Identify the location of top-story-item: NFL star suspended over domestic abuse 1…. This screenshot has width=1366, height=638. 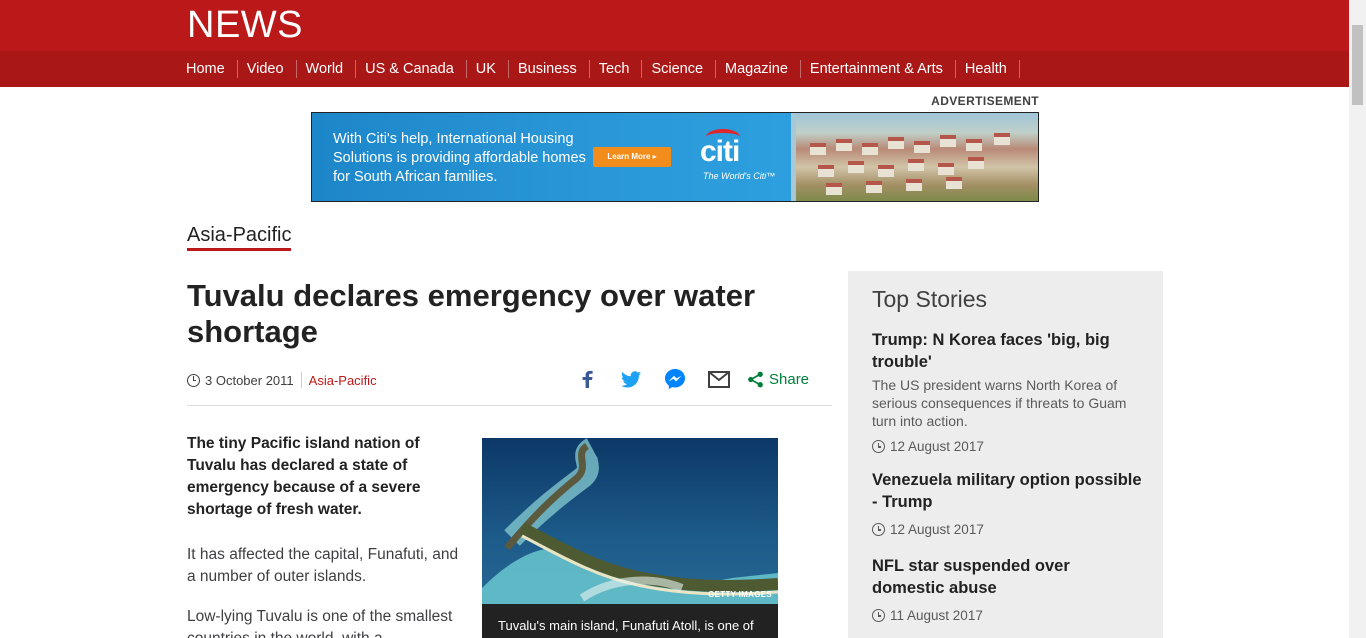
(1007, 589).